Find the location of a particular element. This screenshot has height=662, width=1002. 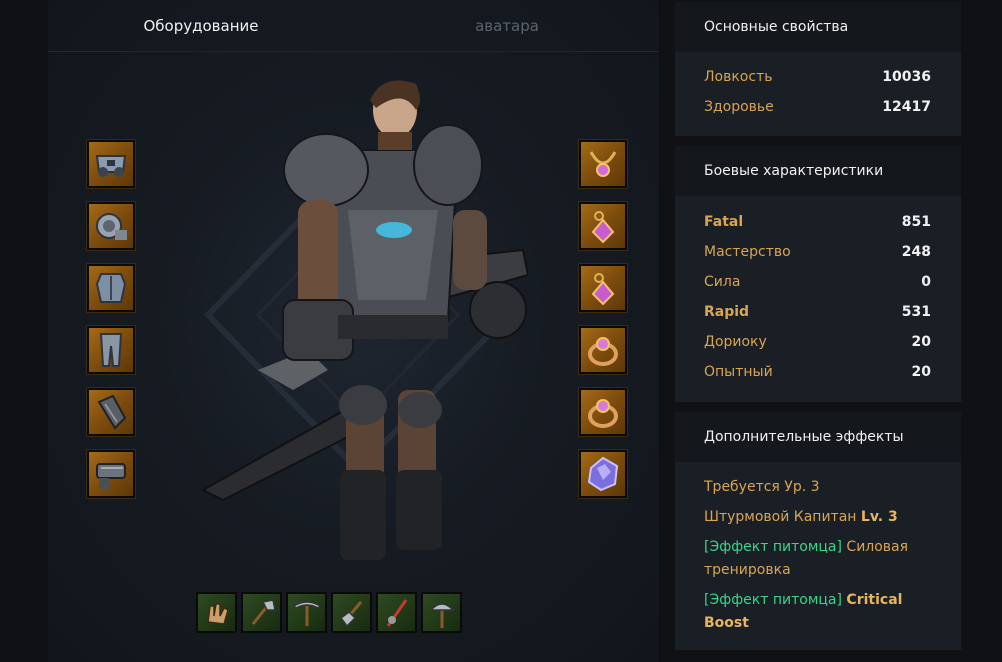

stat-value: 12417 is located at coordinates (906, 107).